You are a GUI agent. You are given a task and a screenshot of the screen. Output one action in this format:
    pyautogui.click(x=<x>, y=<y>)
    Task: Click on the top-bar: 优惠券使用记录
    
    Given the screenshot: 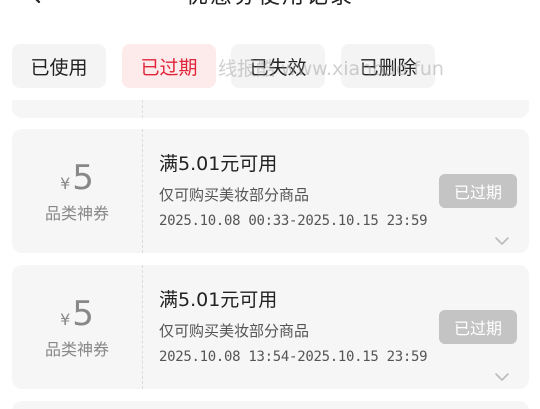 What is the action you would take?
    pyautogui.click(x=270, y=5)
    